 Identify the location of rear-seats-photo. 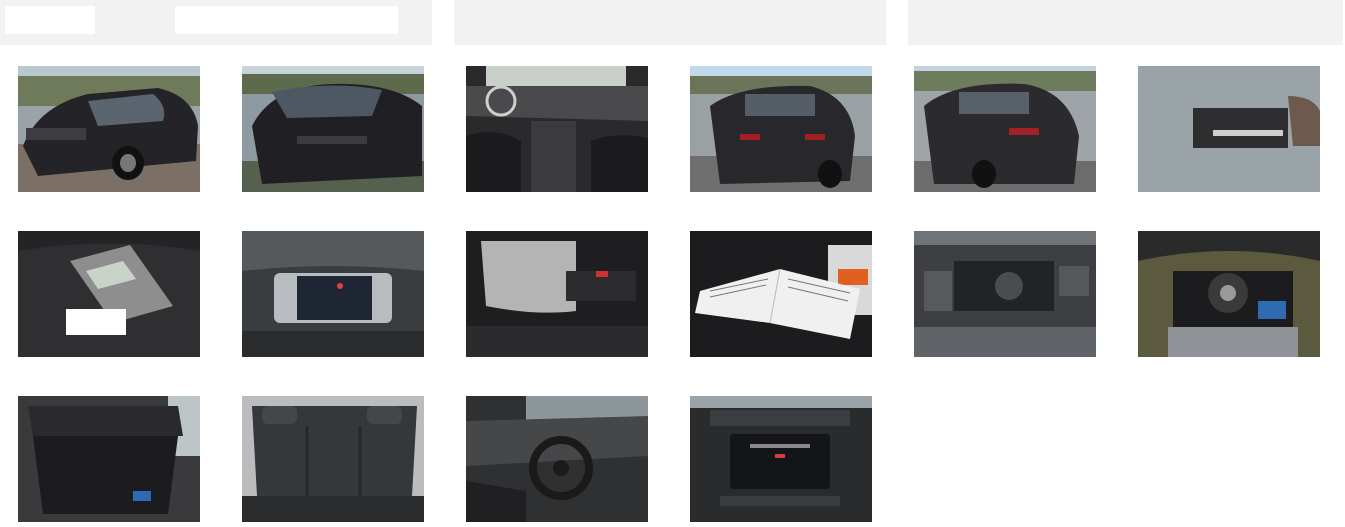
(333, 459).